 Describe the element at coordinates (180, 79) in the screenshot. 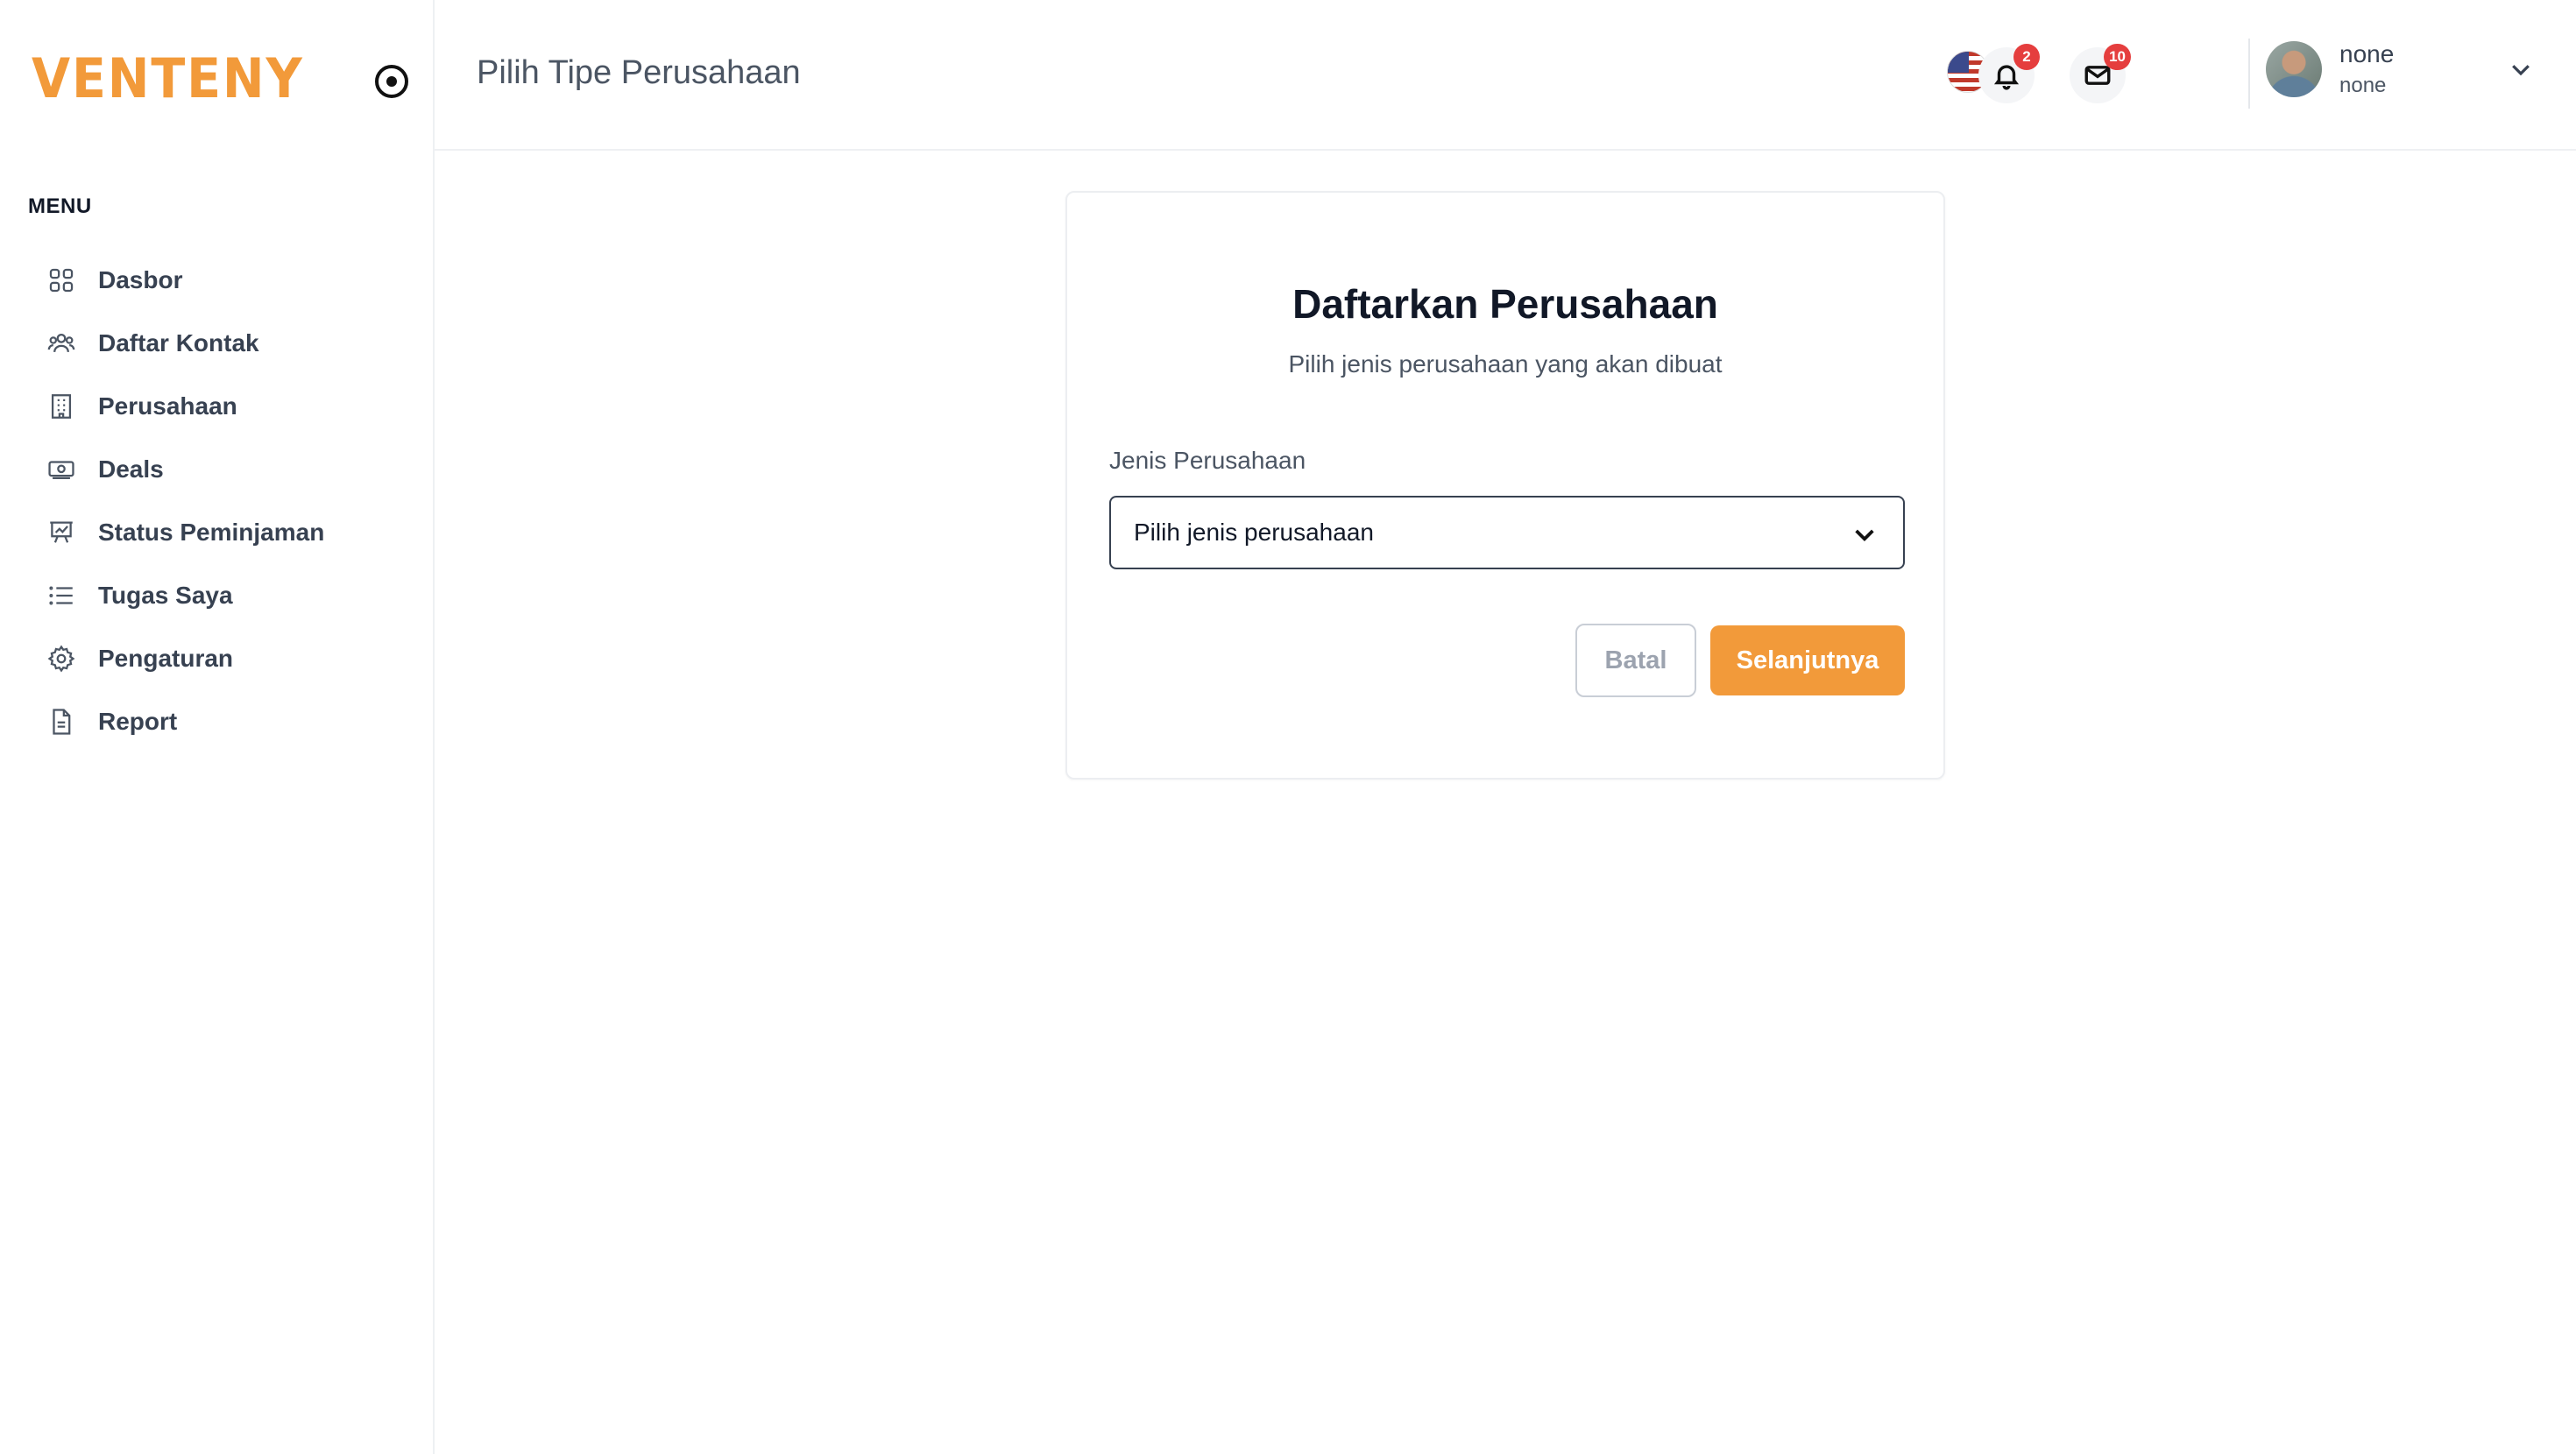

I see `logo: VENTENY` at that location.